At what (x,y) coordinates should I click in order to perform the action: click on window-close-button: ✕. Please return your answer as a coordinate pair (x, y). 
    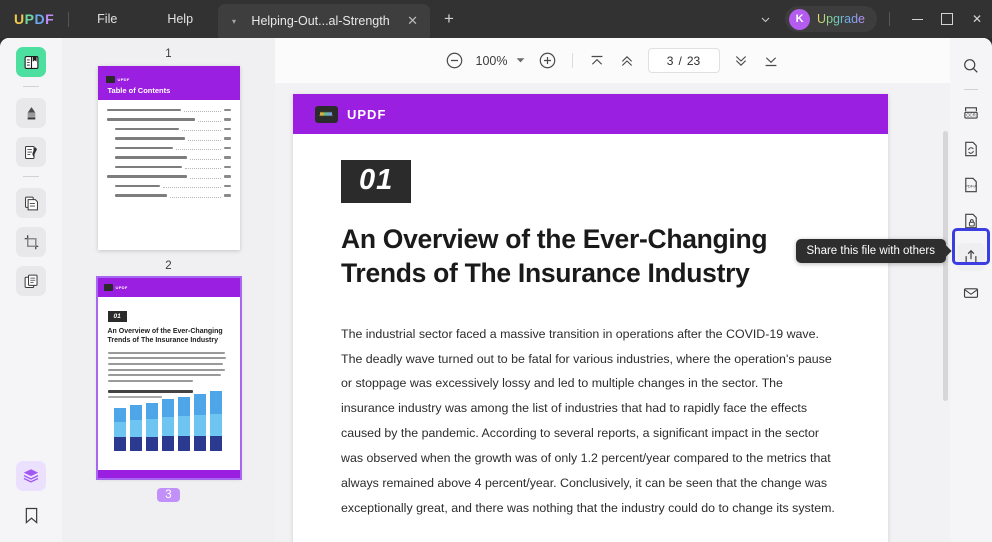
    Looking at the image, I should click on (977, 19).